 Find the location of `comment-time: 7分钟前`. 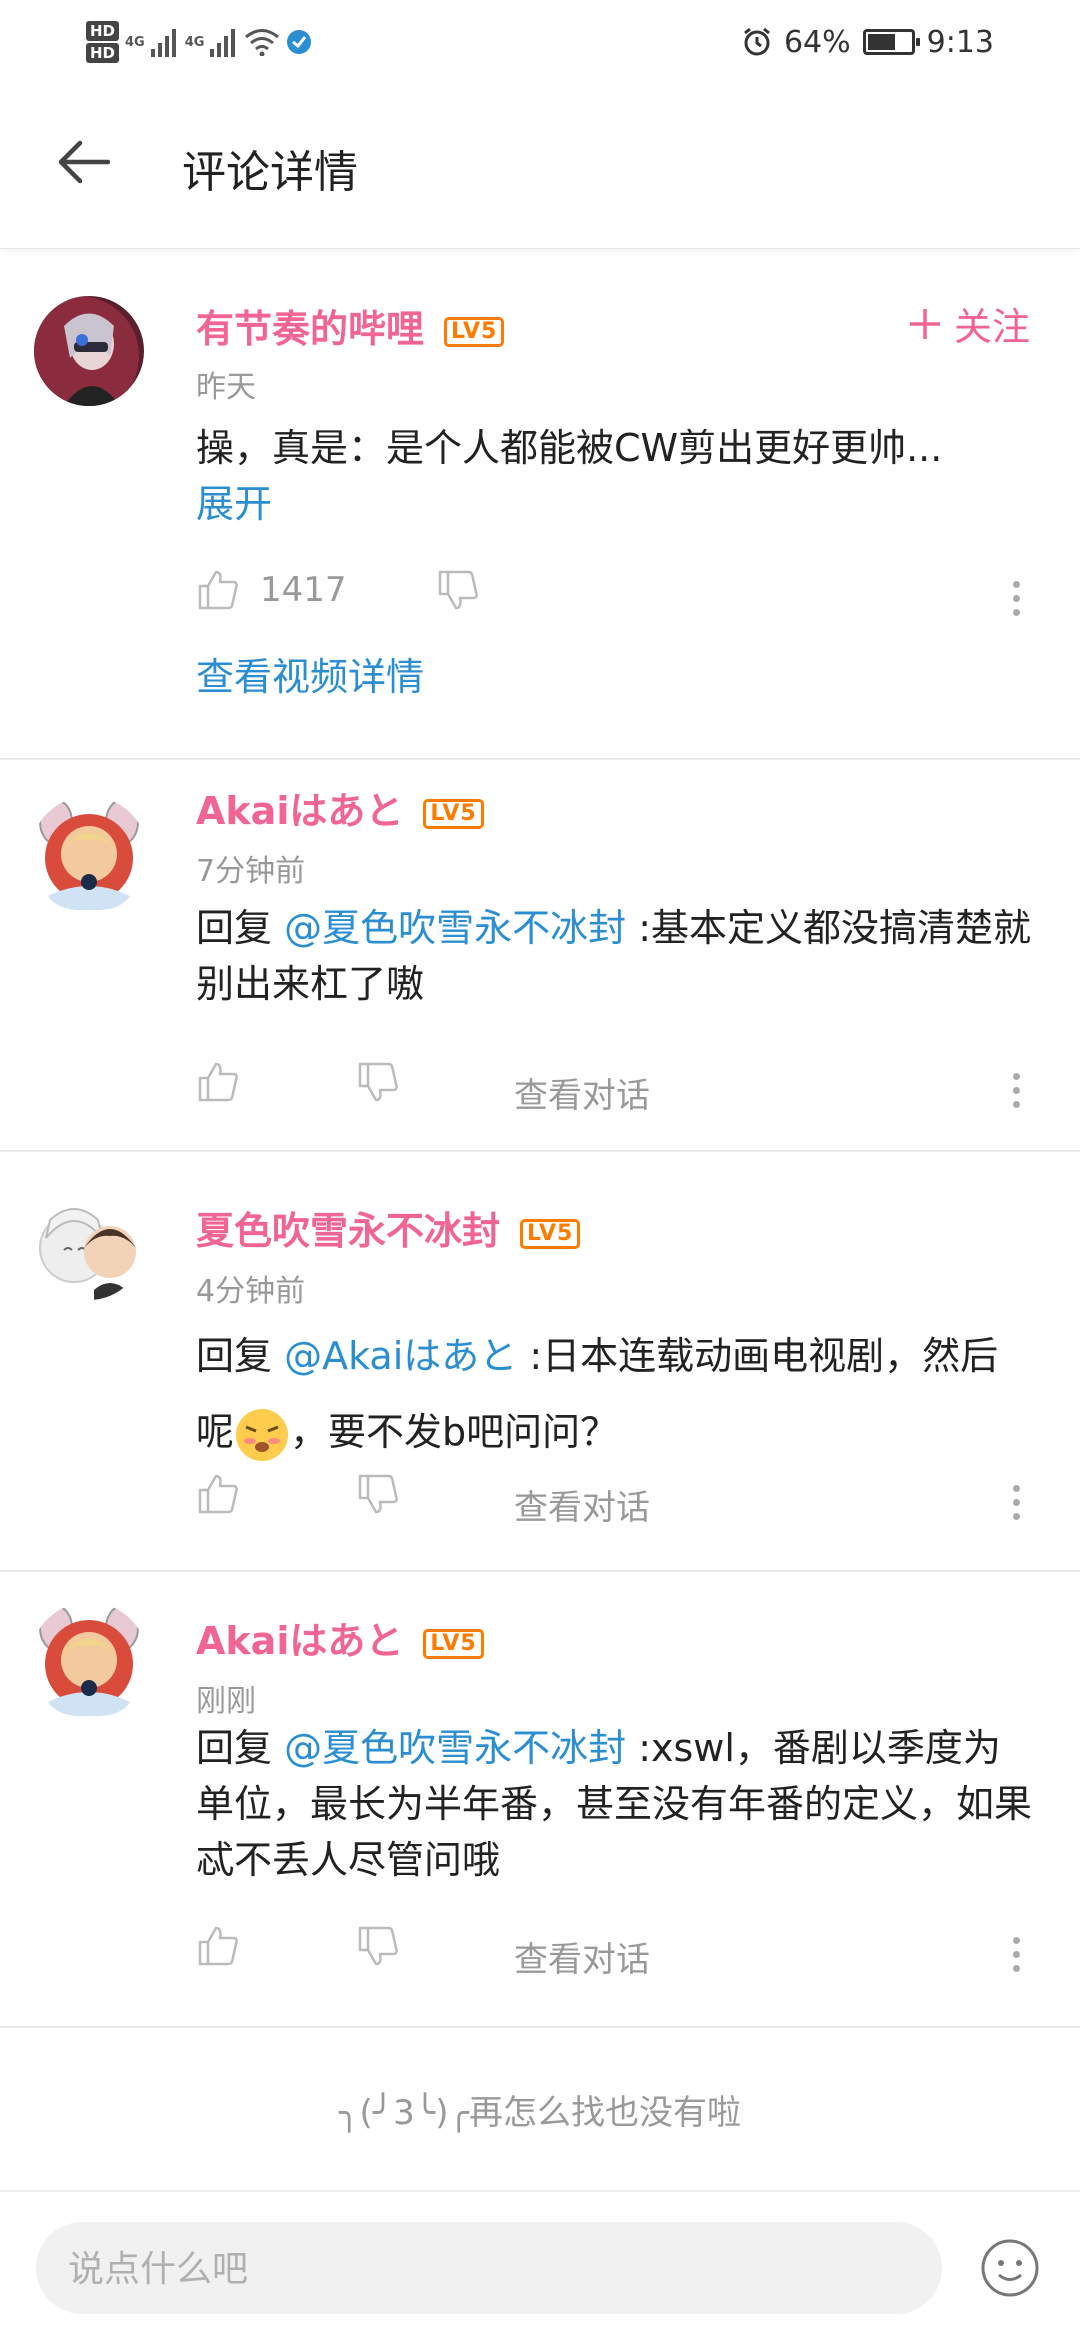

comment-time: 7分钟前 is located at coordinates (251, 871).